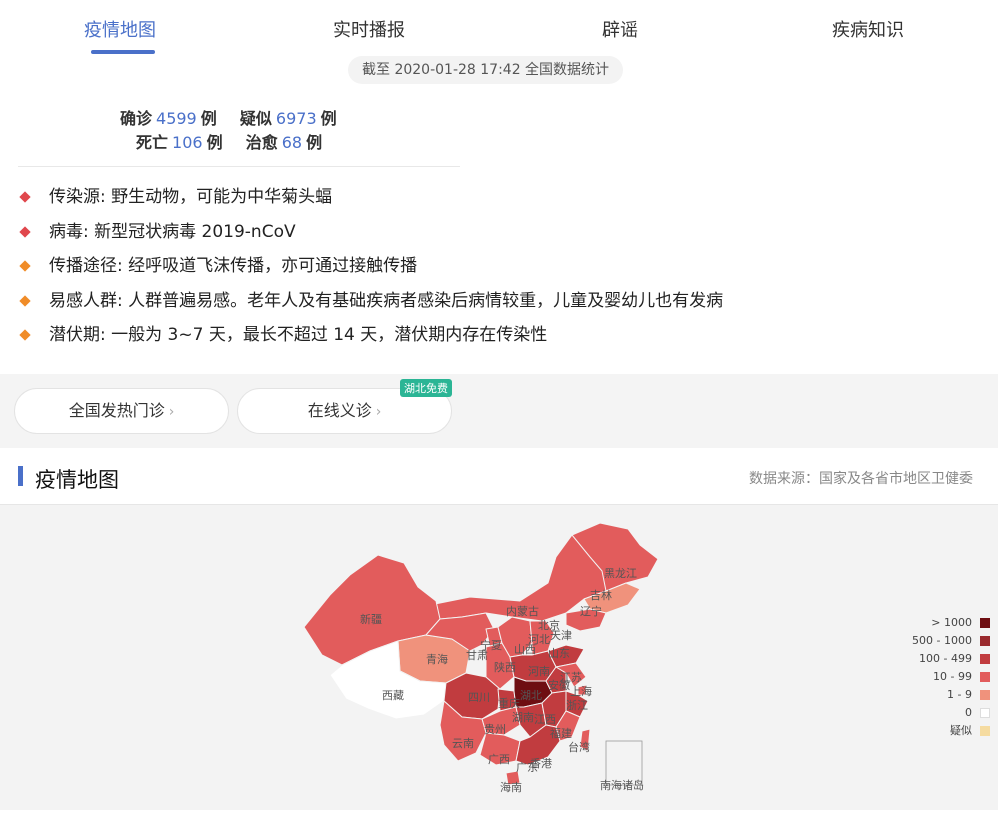  I want to click on cured-unit: 例, so click(314, 142).